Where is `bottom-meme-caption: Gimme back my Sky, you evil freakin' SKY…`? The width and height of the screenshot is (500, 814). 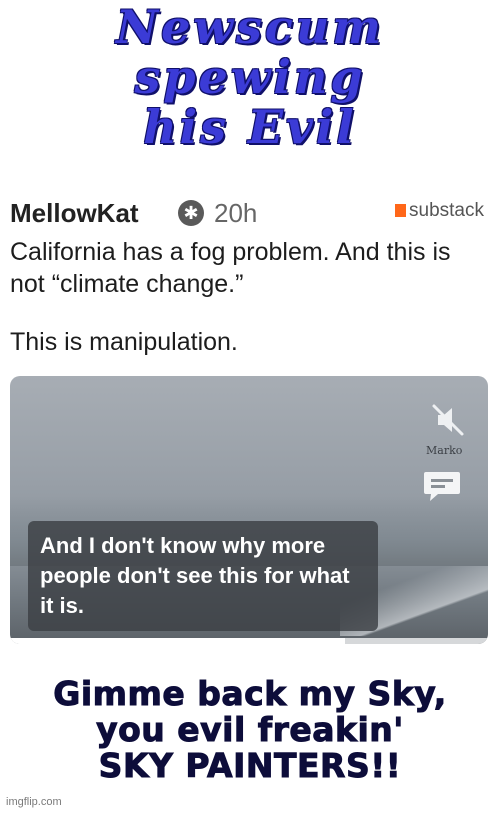
bottom-meme-caption: Gimme back my Sky, you evil freakin' SKY… is located at coordinates (250, 729).